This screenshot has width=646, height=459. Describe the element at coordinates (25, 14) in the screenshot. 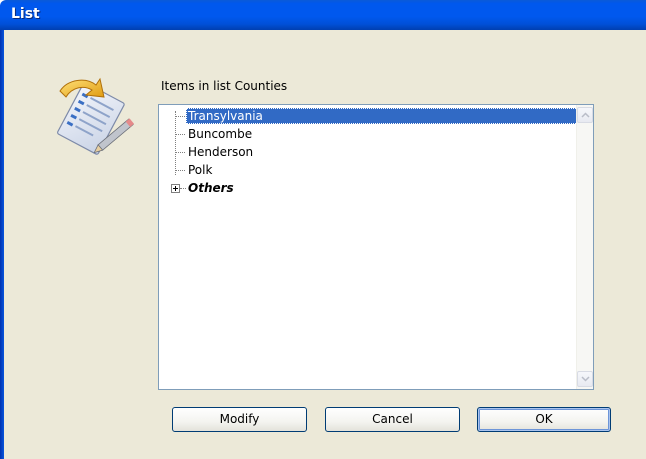

I see `window-title: List` at that location.